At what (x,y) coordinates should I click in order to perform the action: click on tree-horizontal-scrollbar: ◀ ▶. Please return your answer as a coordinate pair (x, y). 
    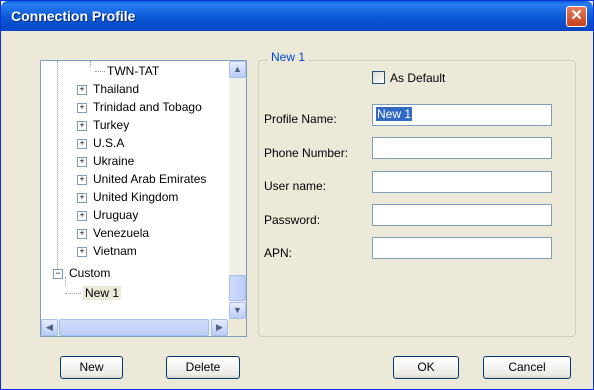
    Looking at the image, I should click on (135, 327).